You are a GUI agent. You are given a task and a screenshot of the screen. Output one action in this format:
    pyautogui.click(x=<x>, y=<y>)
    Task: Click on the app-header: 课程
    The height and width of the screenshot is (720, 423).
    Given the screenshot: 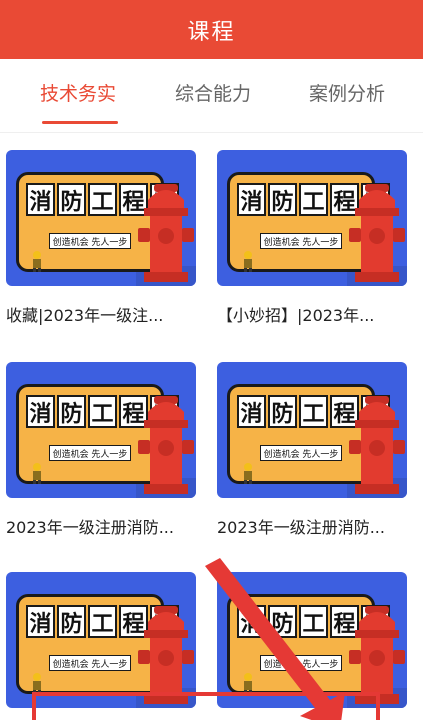 What is the action you would take?
    pyautogui.click(x=211, y=29)
    